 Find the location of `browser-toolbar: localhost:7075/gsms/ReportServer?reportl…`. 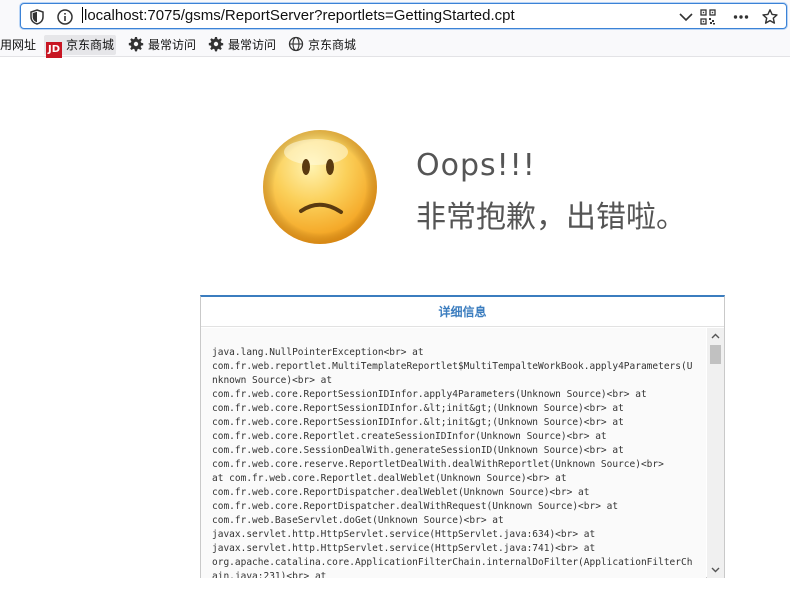

browser-toolbar: localhost:7075/gsms/ReportServer?reportl… is located at coordinates (395, 16).